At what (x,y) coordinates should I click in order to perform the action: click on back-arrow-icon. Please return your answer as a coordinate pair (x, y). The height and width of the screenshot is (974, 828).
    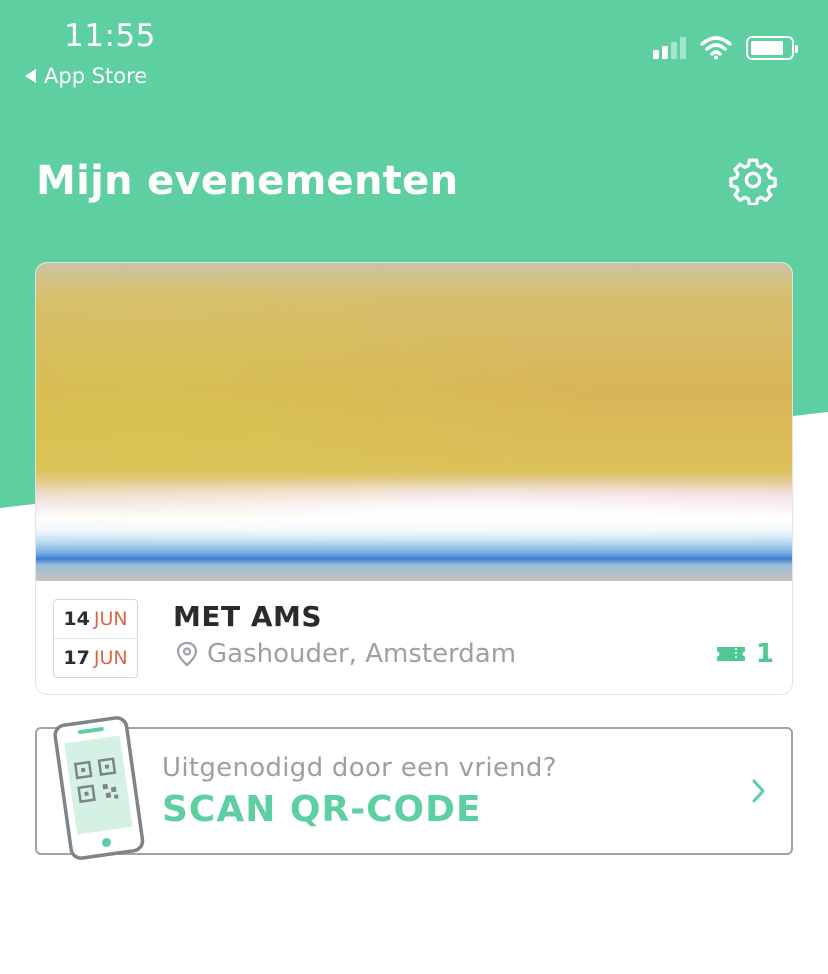
    Looking at the image, I should click on (30, 76).